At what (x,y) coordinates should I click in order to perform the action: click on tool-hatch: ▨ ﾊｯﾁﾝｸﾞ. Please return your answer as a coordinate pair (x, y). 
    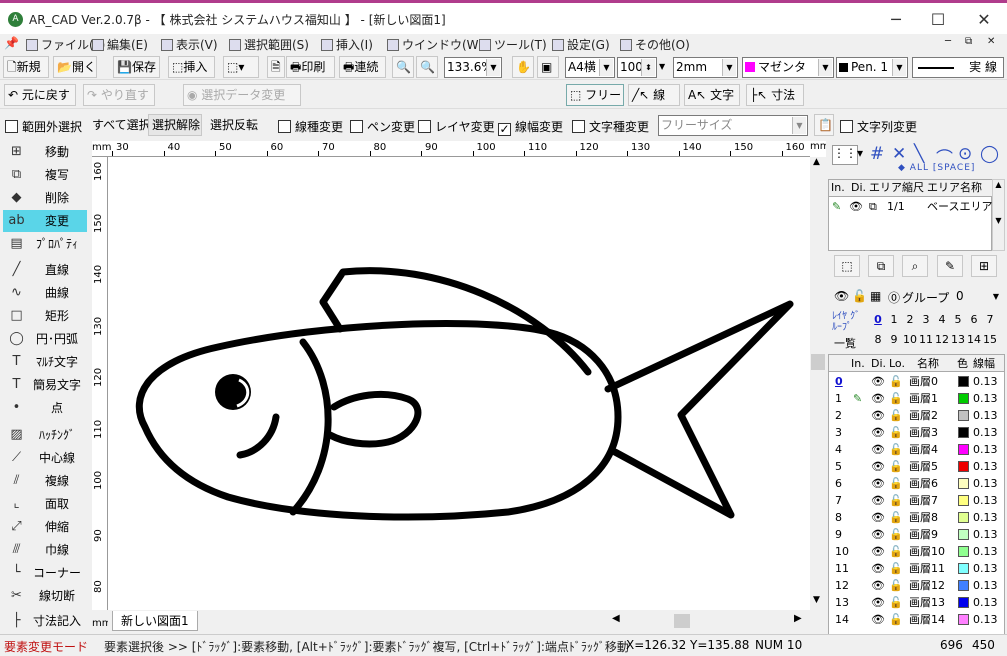
    Looking at the image, I should click on (45, 435).